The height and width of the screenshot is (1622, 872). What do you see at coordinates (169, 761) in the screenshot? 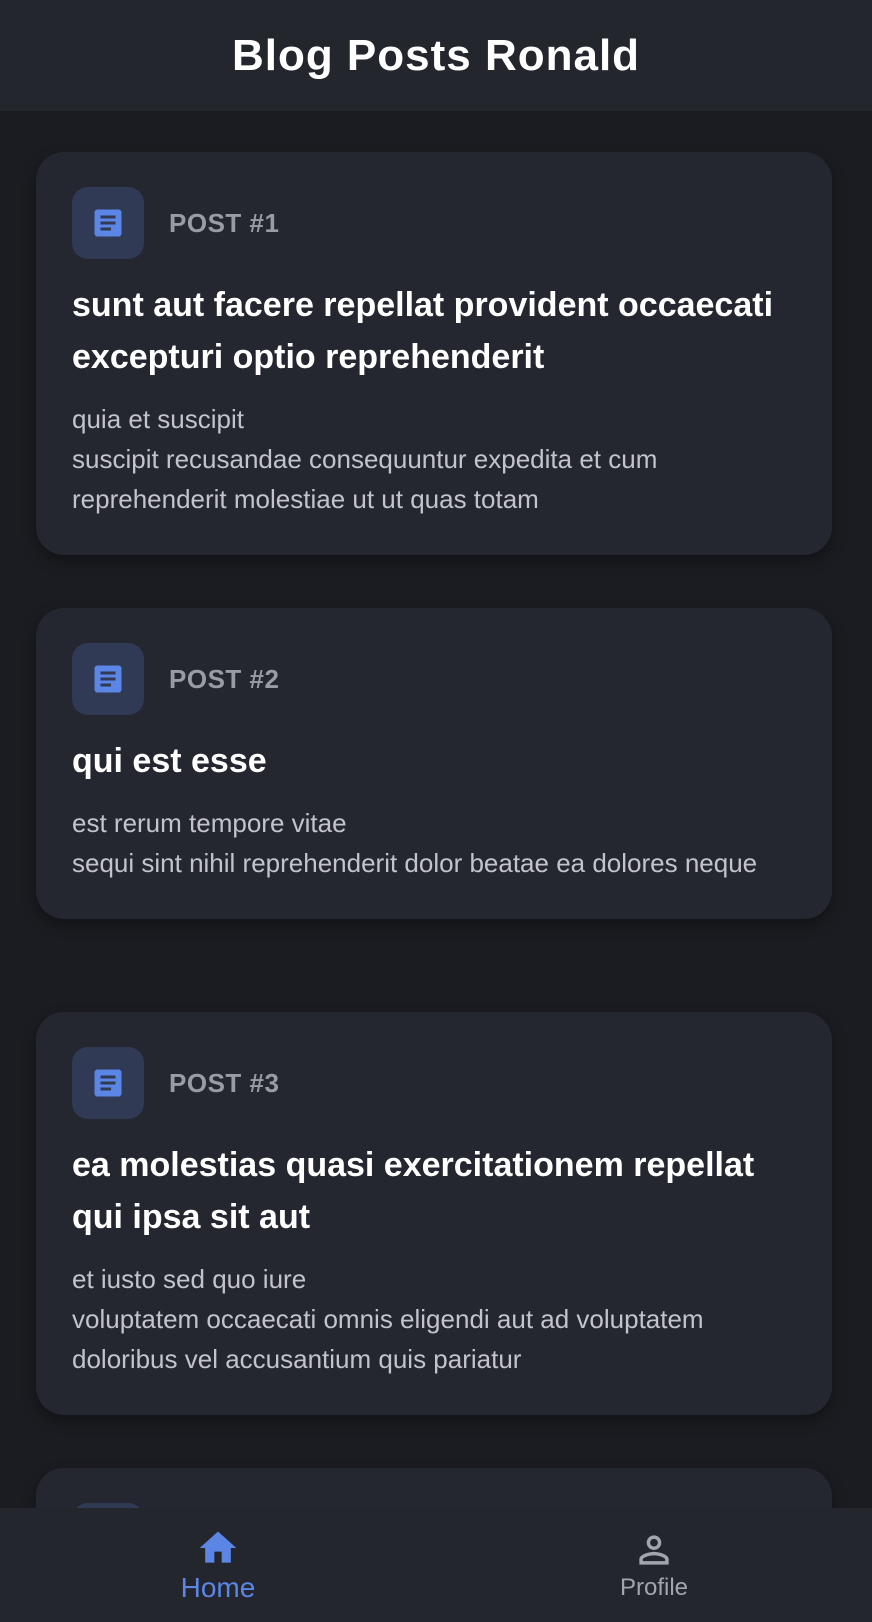
I see `post-title: qui est esse` at bounding box center [169, 761].